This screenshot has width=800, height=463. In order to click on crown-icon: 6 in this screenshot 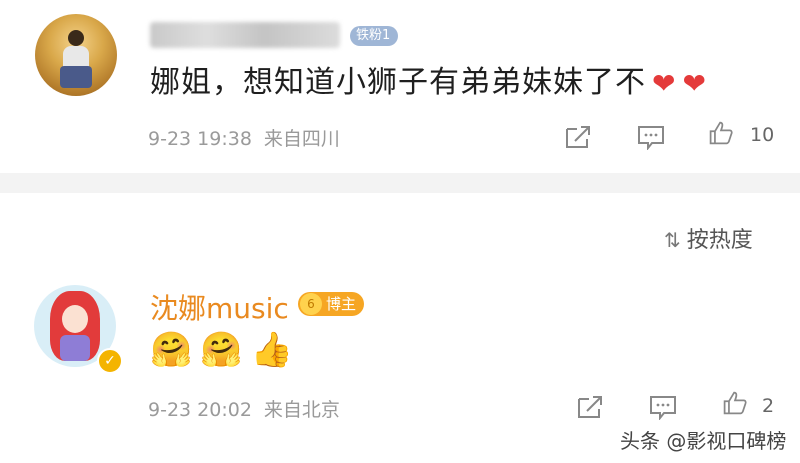, I will do `click(311, 304)`.